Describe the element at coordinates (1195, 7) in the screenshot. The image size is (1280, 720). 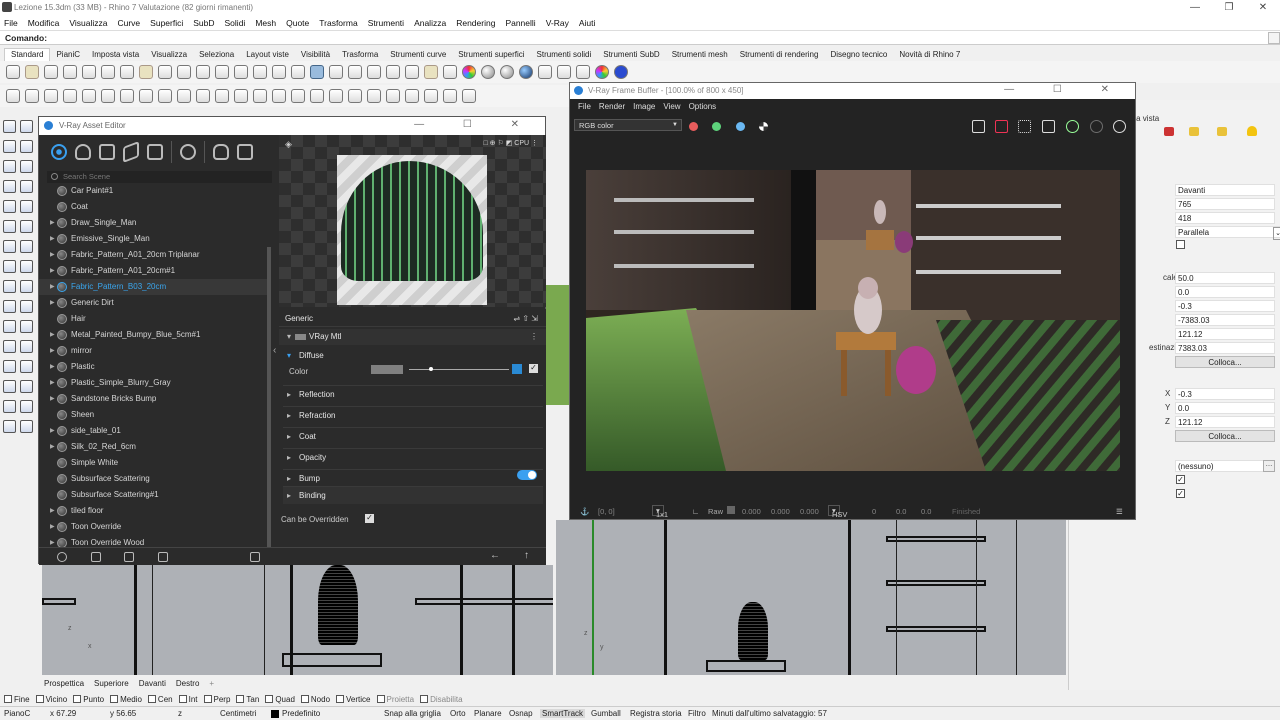
I see `minimize-button: —` at that location.